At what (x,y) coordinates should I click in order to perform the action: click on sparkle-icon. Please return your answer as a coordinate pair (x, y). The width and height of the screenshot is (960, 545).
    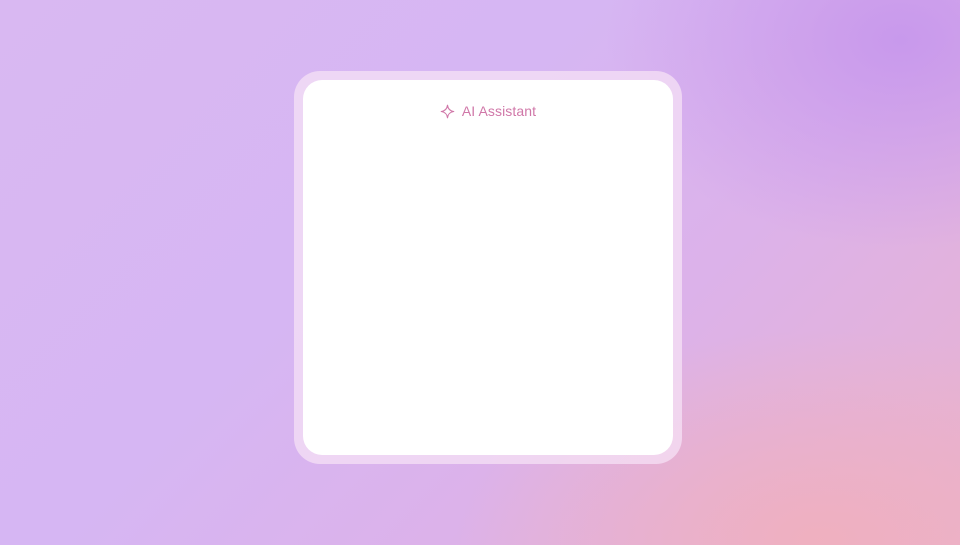
    Looking at the image, I should click on (447, 111).